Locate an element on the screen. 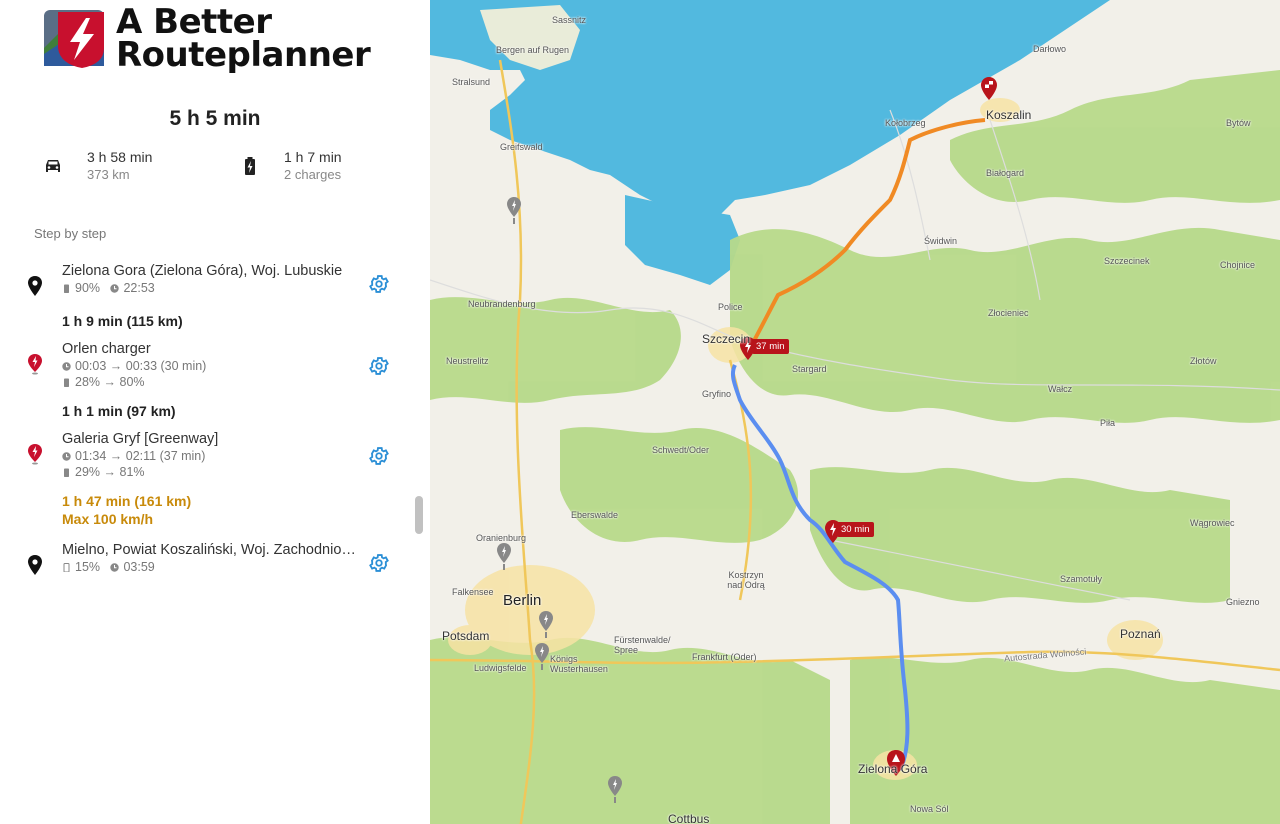 The height and width of the screenshot is (824, 1280). brand-logo-icon is located at coordinates (74, 39).